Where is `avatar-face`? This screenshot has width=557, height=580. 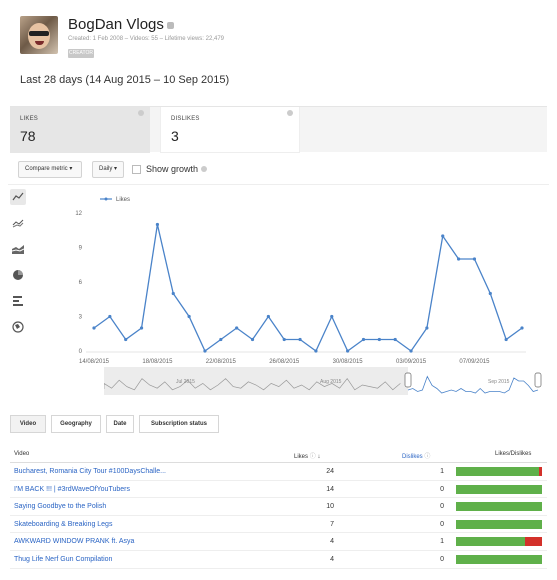 avatar-face is located at coordinates (39, 36).